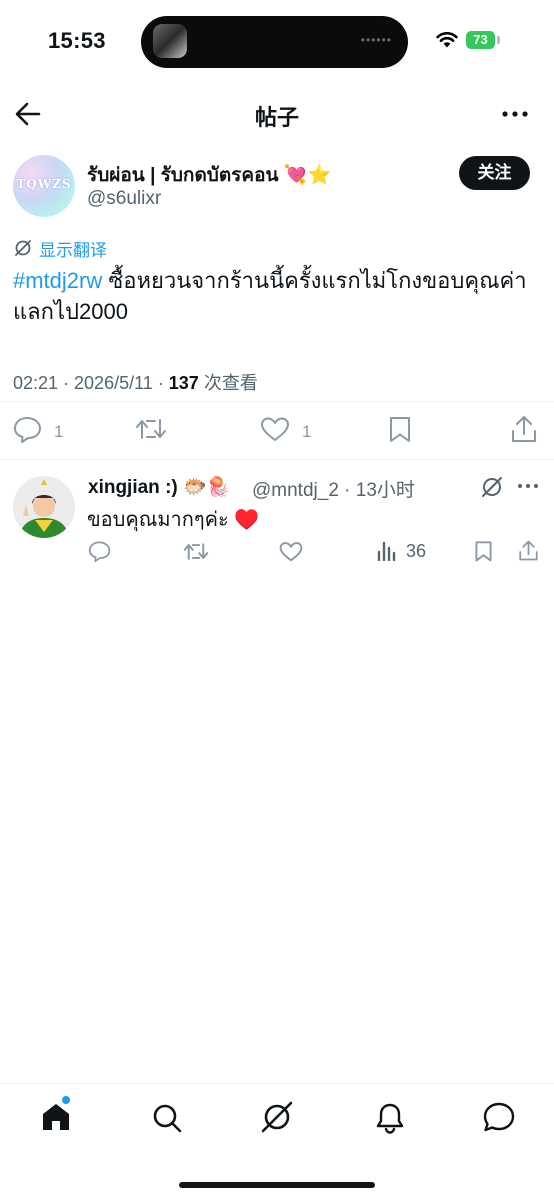 This screenshot has height=1200, width=554. What do you see at coordinates (274, 42) in the screenshot?
I see `dynamic-island: ••••••` at bounding box center [274, 42].